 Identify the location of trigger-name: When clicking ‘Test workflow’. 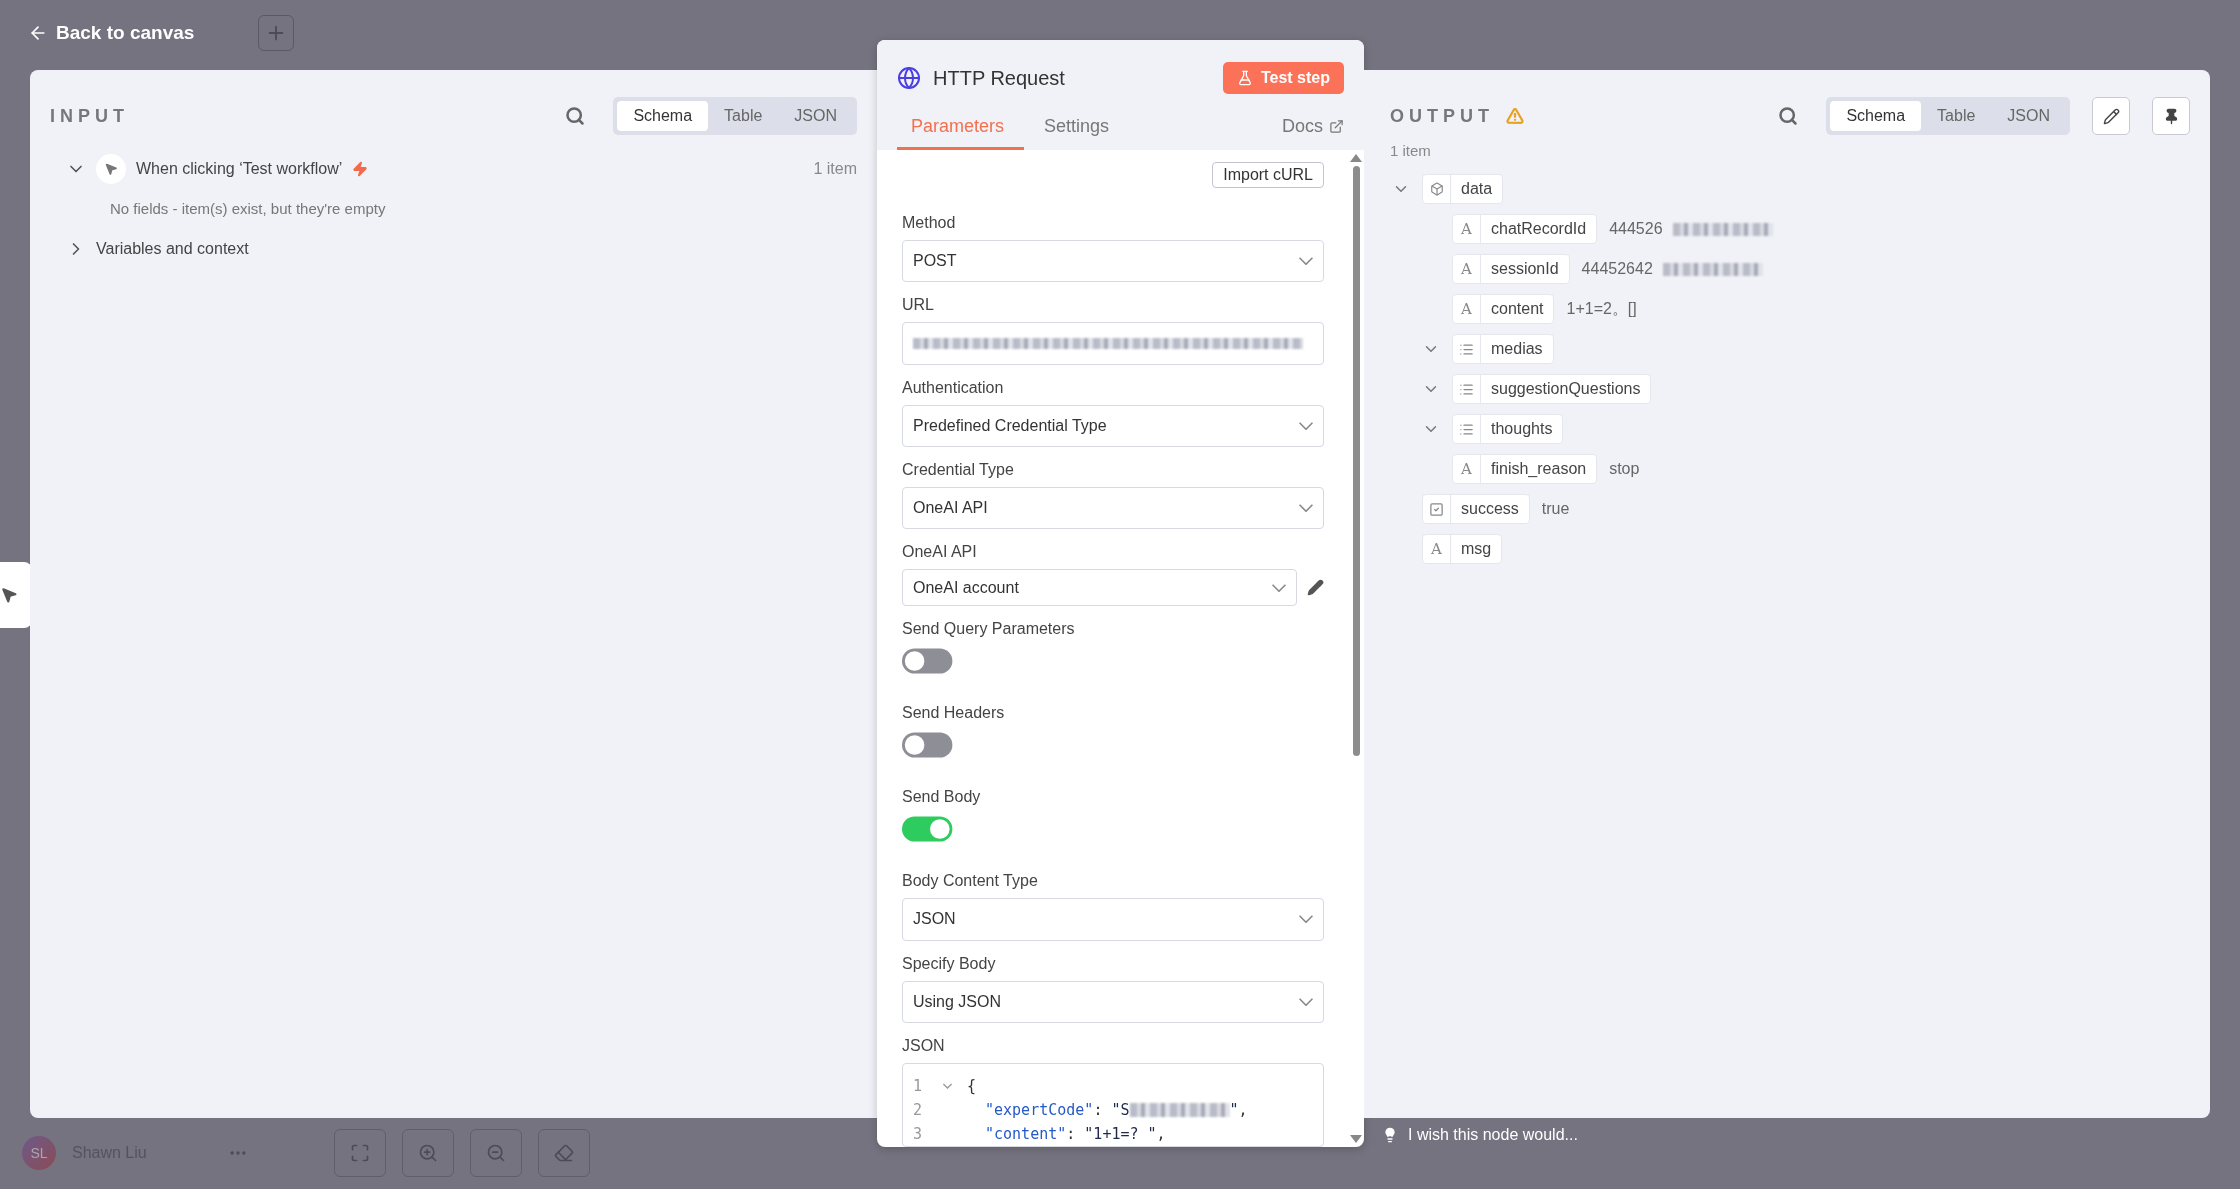
(239, 169).